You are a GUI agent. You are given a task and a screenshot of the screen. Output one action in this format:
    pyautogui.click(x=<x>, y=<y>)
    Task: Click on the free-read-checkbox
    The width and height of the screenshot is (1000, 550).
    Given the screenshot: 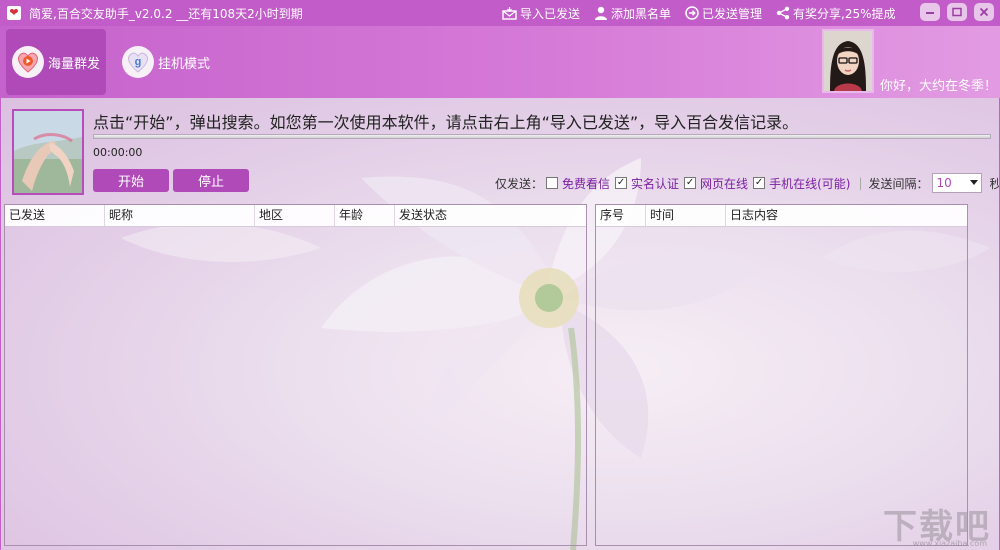 What is the action you would take?
    pyautogui.click(x=552, y=183)
    